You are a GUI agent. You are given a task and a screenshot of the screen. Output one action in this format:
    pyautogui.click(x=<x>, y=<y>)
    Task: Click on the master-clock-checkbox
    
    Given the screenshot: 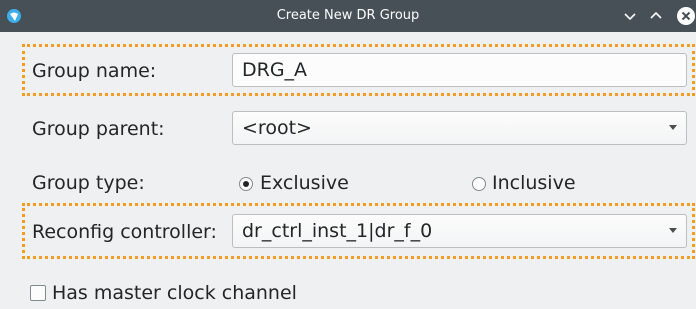 What is the action you would take?
    pyautogui.click(x=38, y=293)
    